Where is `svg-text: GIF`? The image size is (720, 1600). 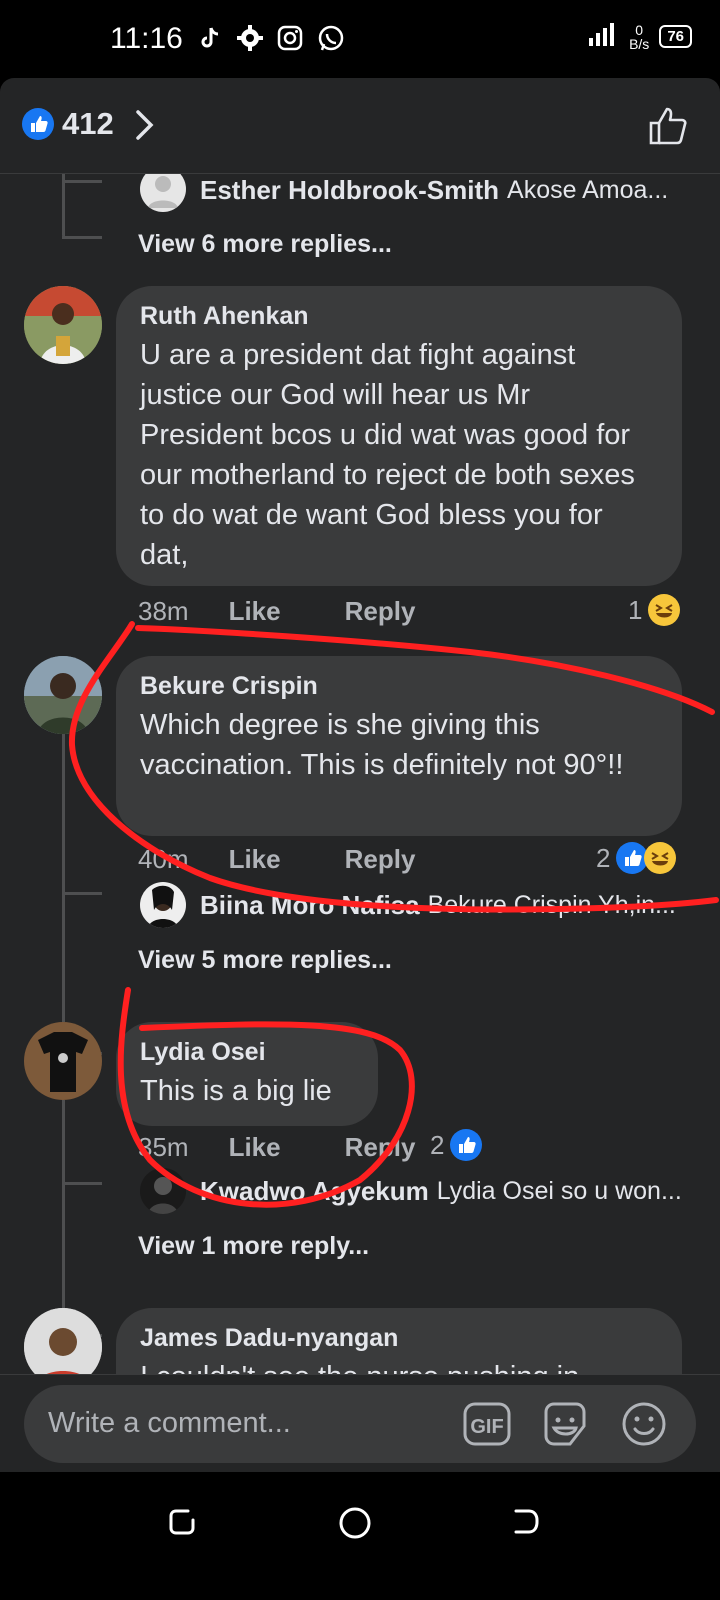
svg-text: GIF is located at coordinates (486, 1427).